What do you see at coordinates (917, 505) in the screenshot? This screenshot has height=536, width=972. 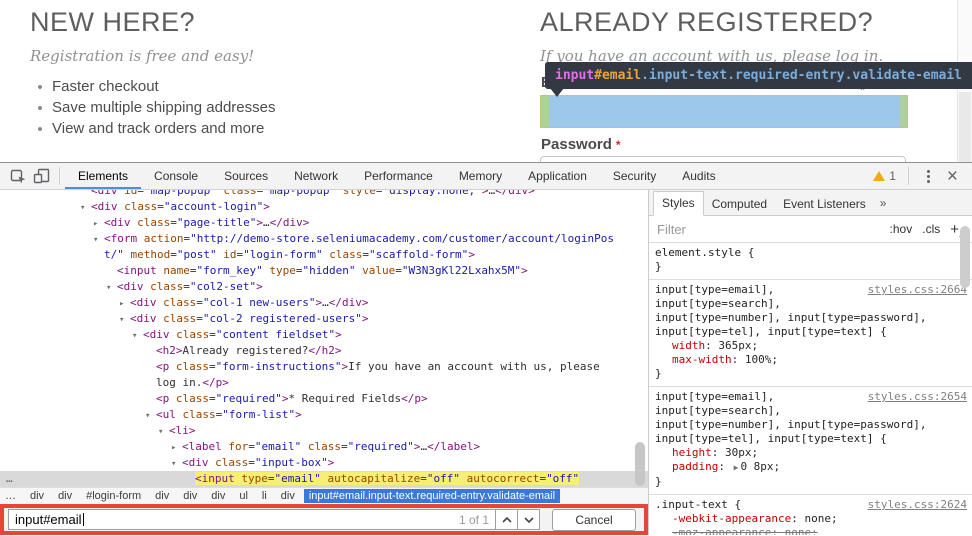 I see `stylesheet-link: styles.css:2624` at bounding box center [917, 505].